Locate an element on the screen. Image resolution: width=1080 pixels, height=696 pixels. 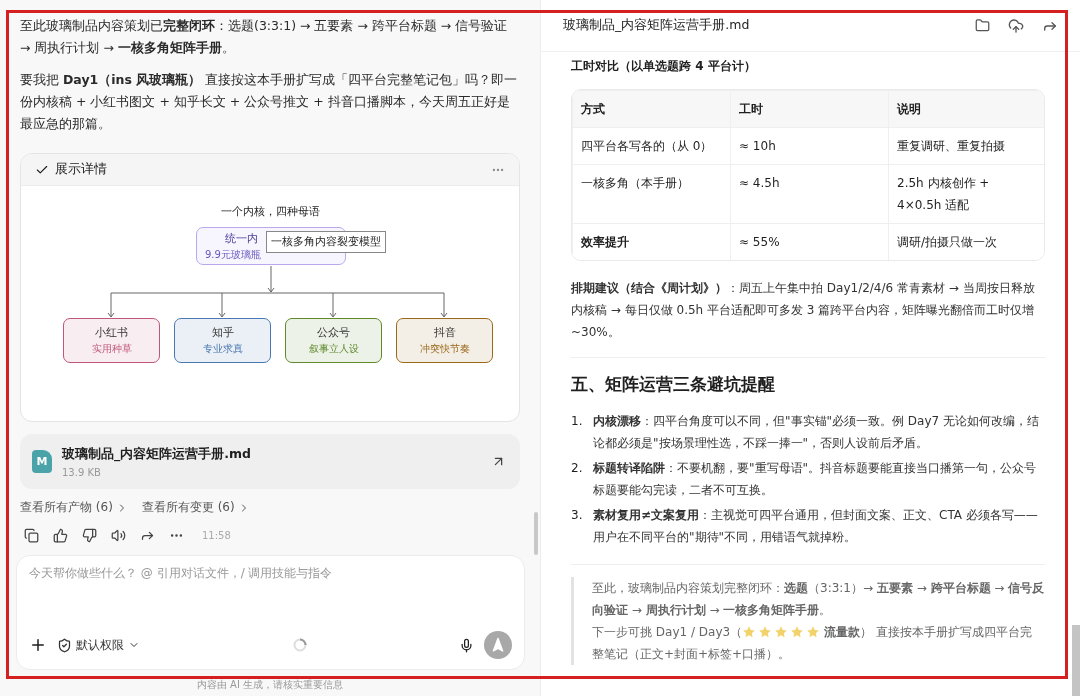
upload-icon is located at coordinates (1016, 25).